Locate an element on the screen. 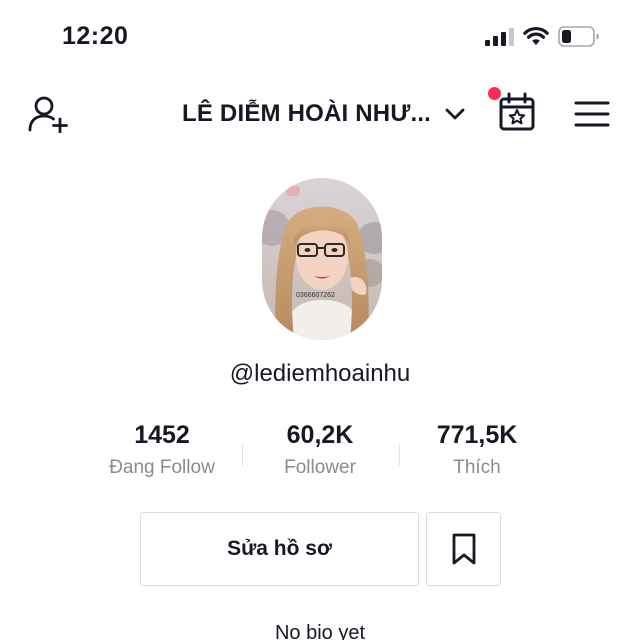 The height and width of the screenshot is (640, 640). bookmark-icon is located at coordinates (463, 549).